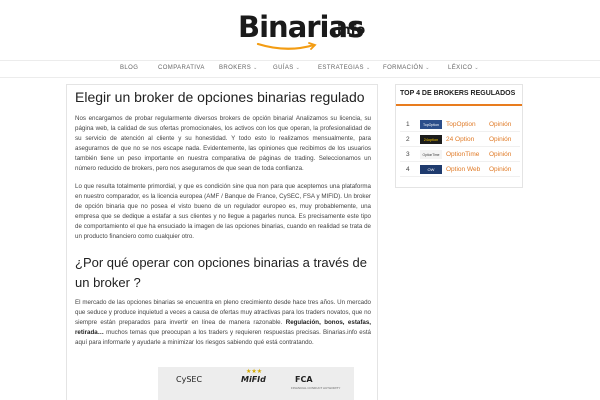 The image size is (600, 400). Describe the element at coordinates (408, 139) in the screenshot. I see `broker-rank: 2` at that location.